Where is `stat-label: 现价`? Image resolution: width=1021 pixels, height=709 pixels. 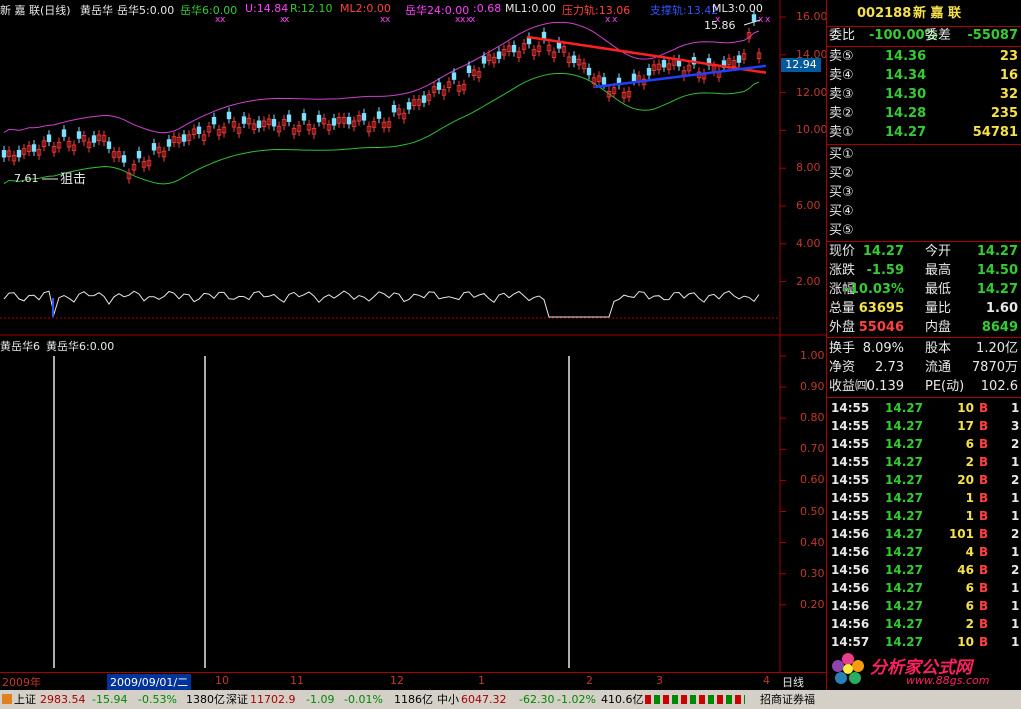 stat-label: 现价 is located at coordinates (842, 251).